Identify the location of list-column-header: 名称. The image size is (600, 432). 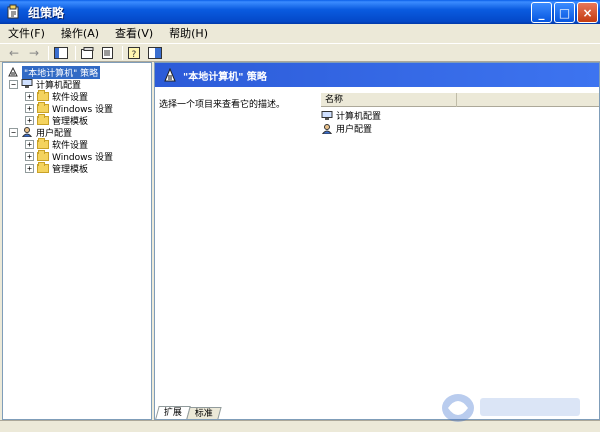
(460, 100).